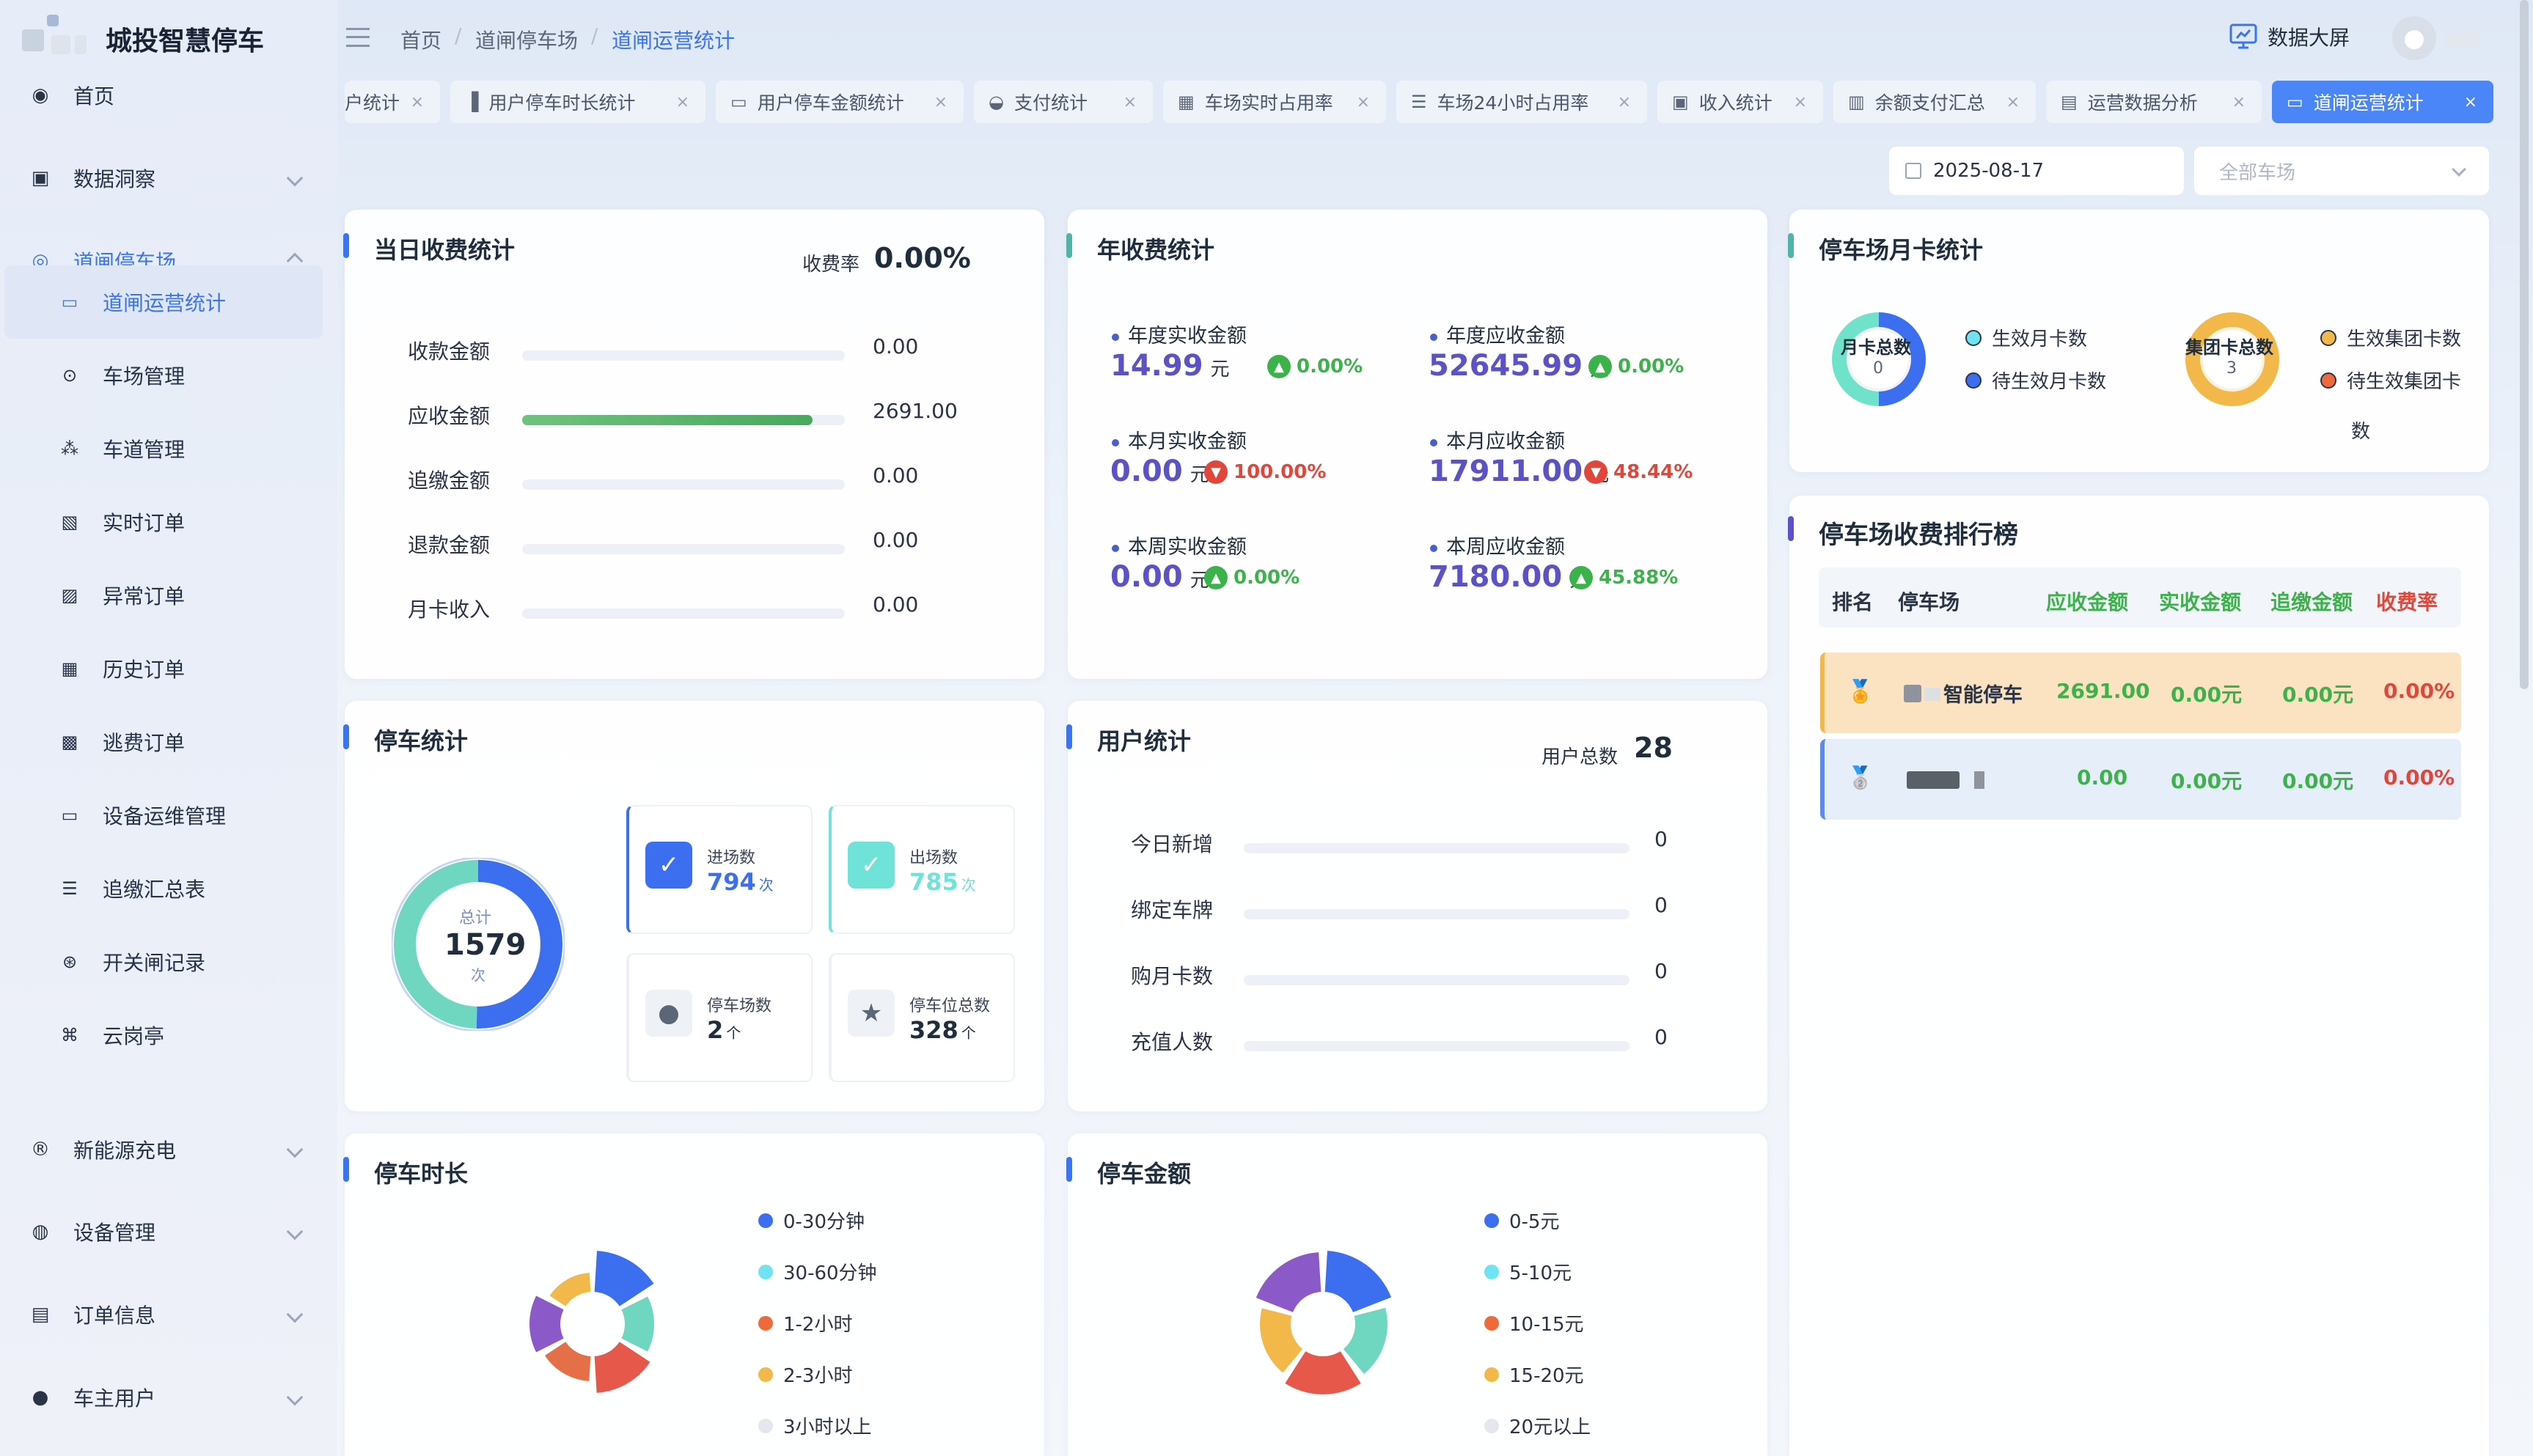  What do you see at coordinates (145, 377) in the screenshot?
I see `sidebar-subitem-label: 车场管理` at bounding box center [145, 377].